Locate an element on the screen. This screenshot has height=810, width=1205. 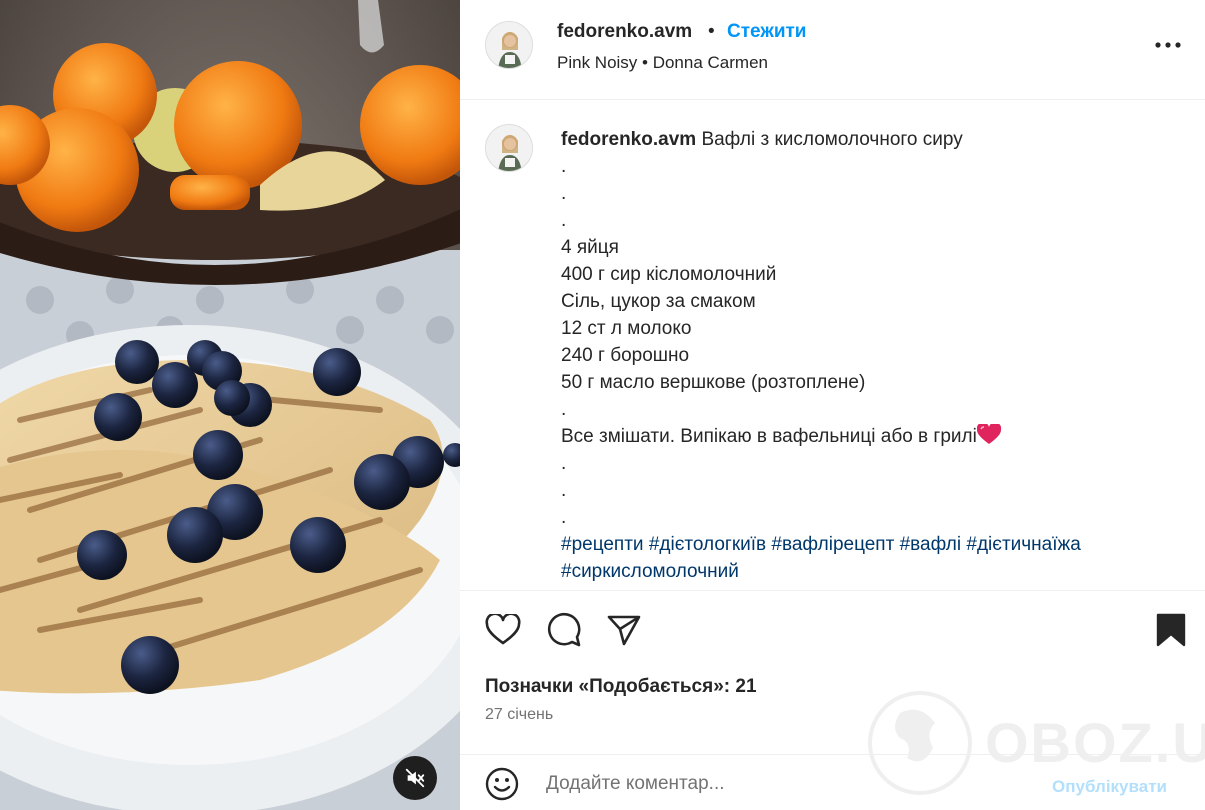
more-options-button is located at coordinates (1168, 45).